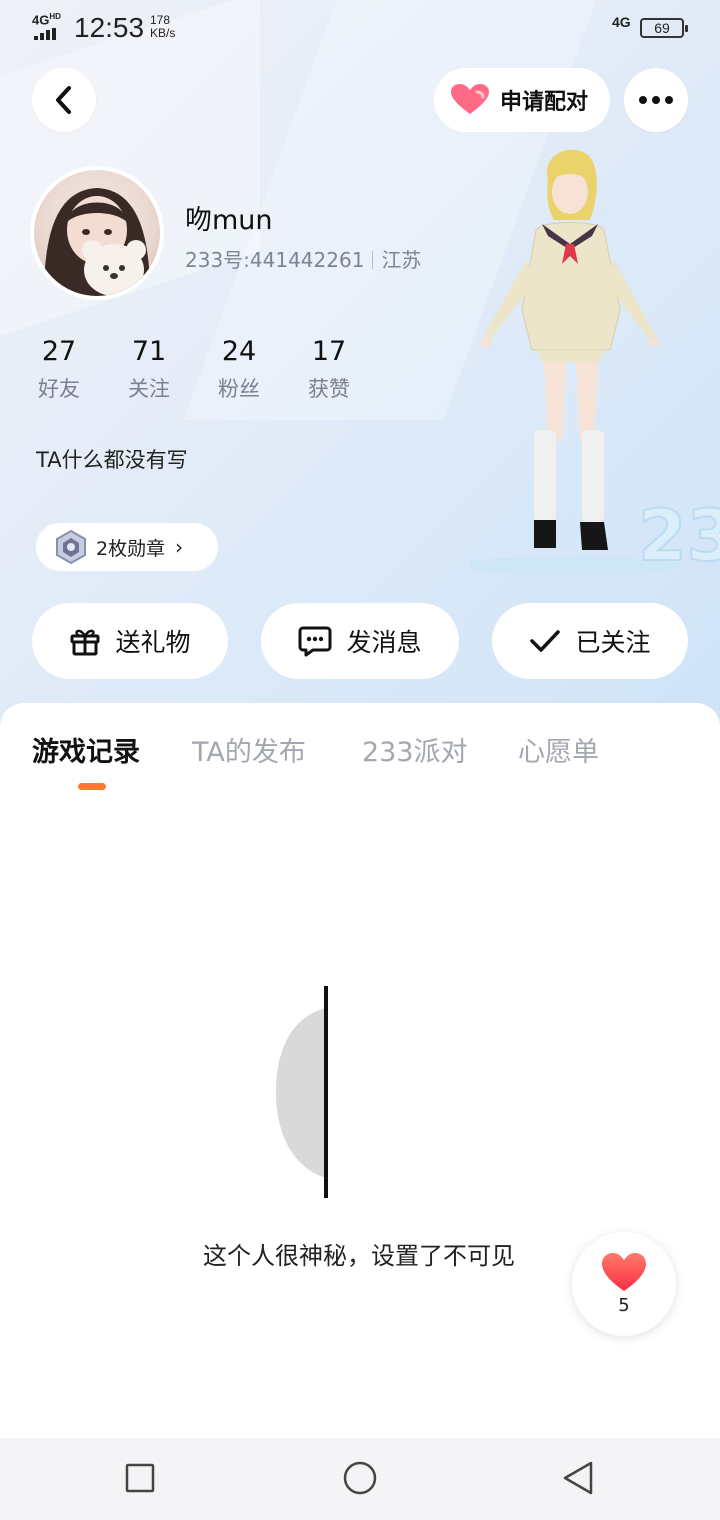  What do you see at coordinates (384, 642) in the screenshot?
I see `send-message-label: 发消息` at bounding box center [384, 642].